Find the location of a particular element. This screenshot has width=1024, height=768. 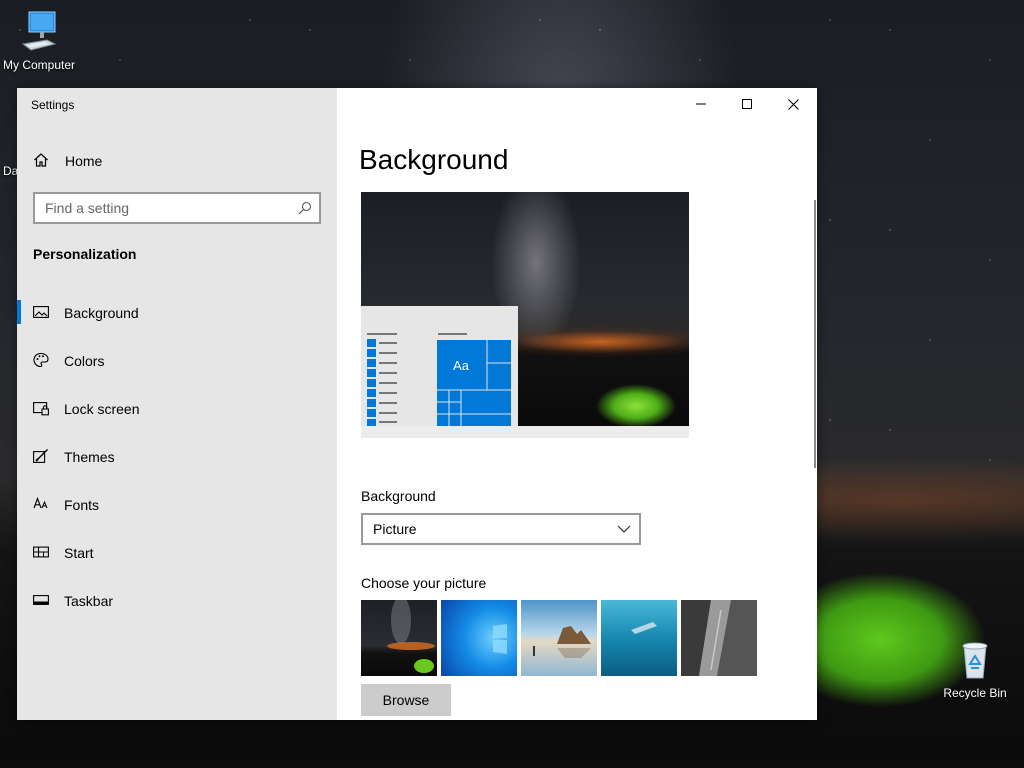

window-title: Settings is located at coordinates (53, 105).